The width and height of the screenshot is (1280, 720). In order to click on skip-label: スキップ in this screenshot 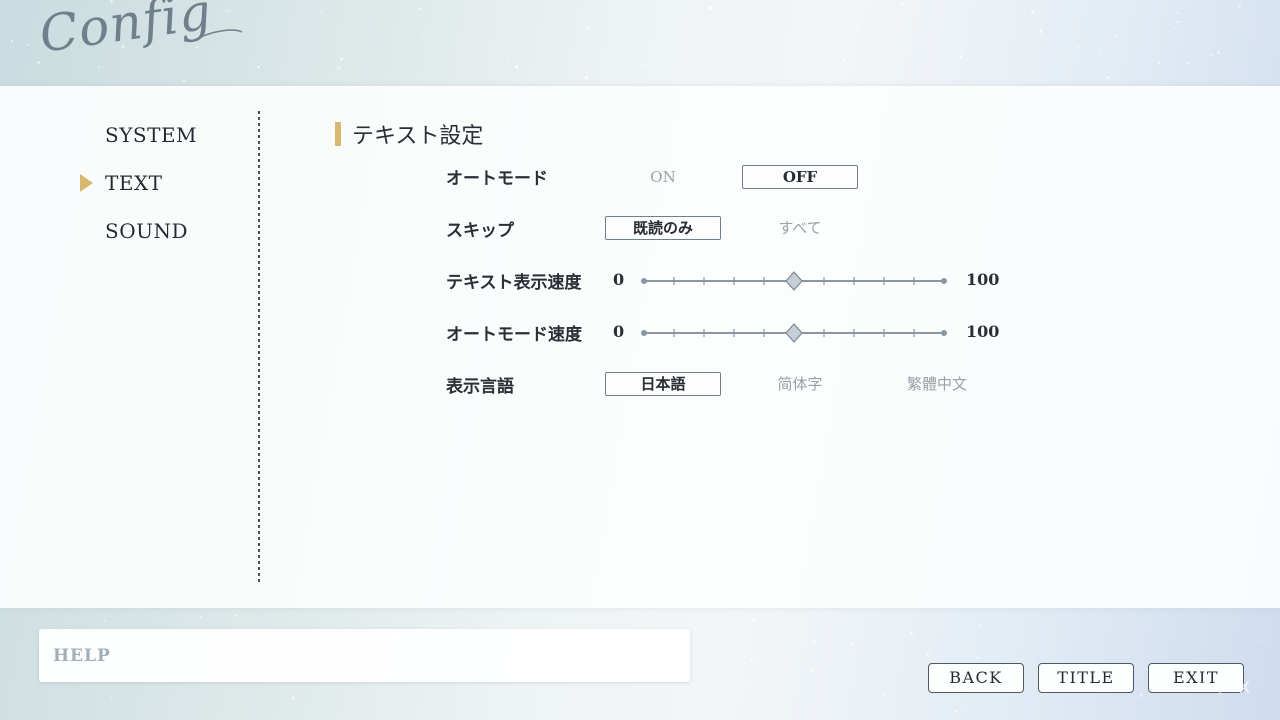, I will do `click(480, 231)`.